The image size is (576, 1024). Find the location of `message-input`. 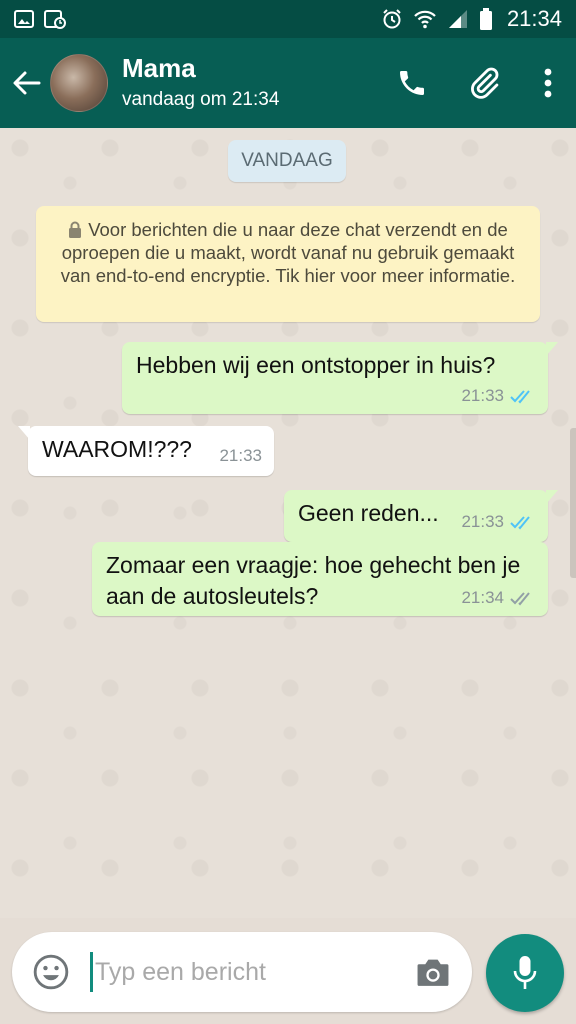

message-input is located at coordinates (245, 972).